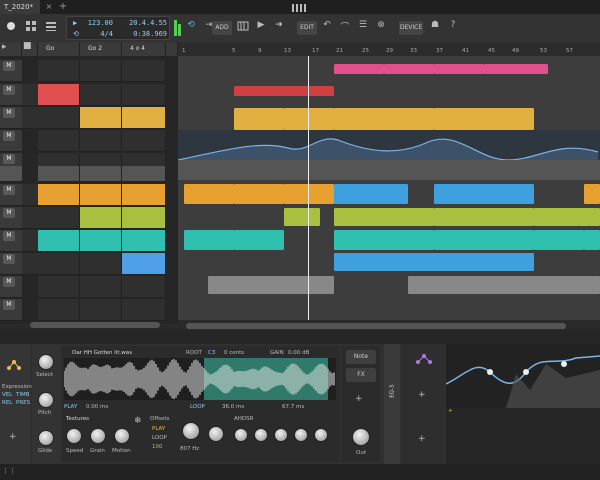  Describe the element at coordinates (46, 438) in the screenshot. I see `glide-knob` at that location.